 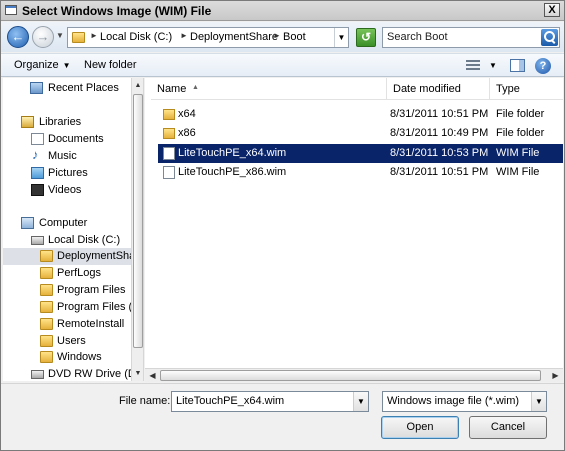 What do you see at coordinates (526, 89) in the screenshot?
I see `column-header-type: Type` at bounding box center [526, 89].